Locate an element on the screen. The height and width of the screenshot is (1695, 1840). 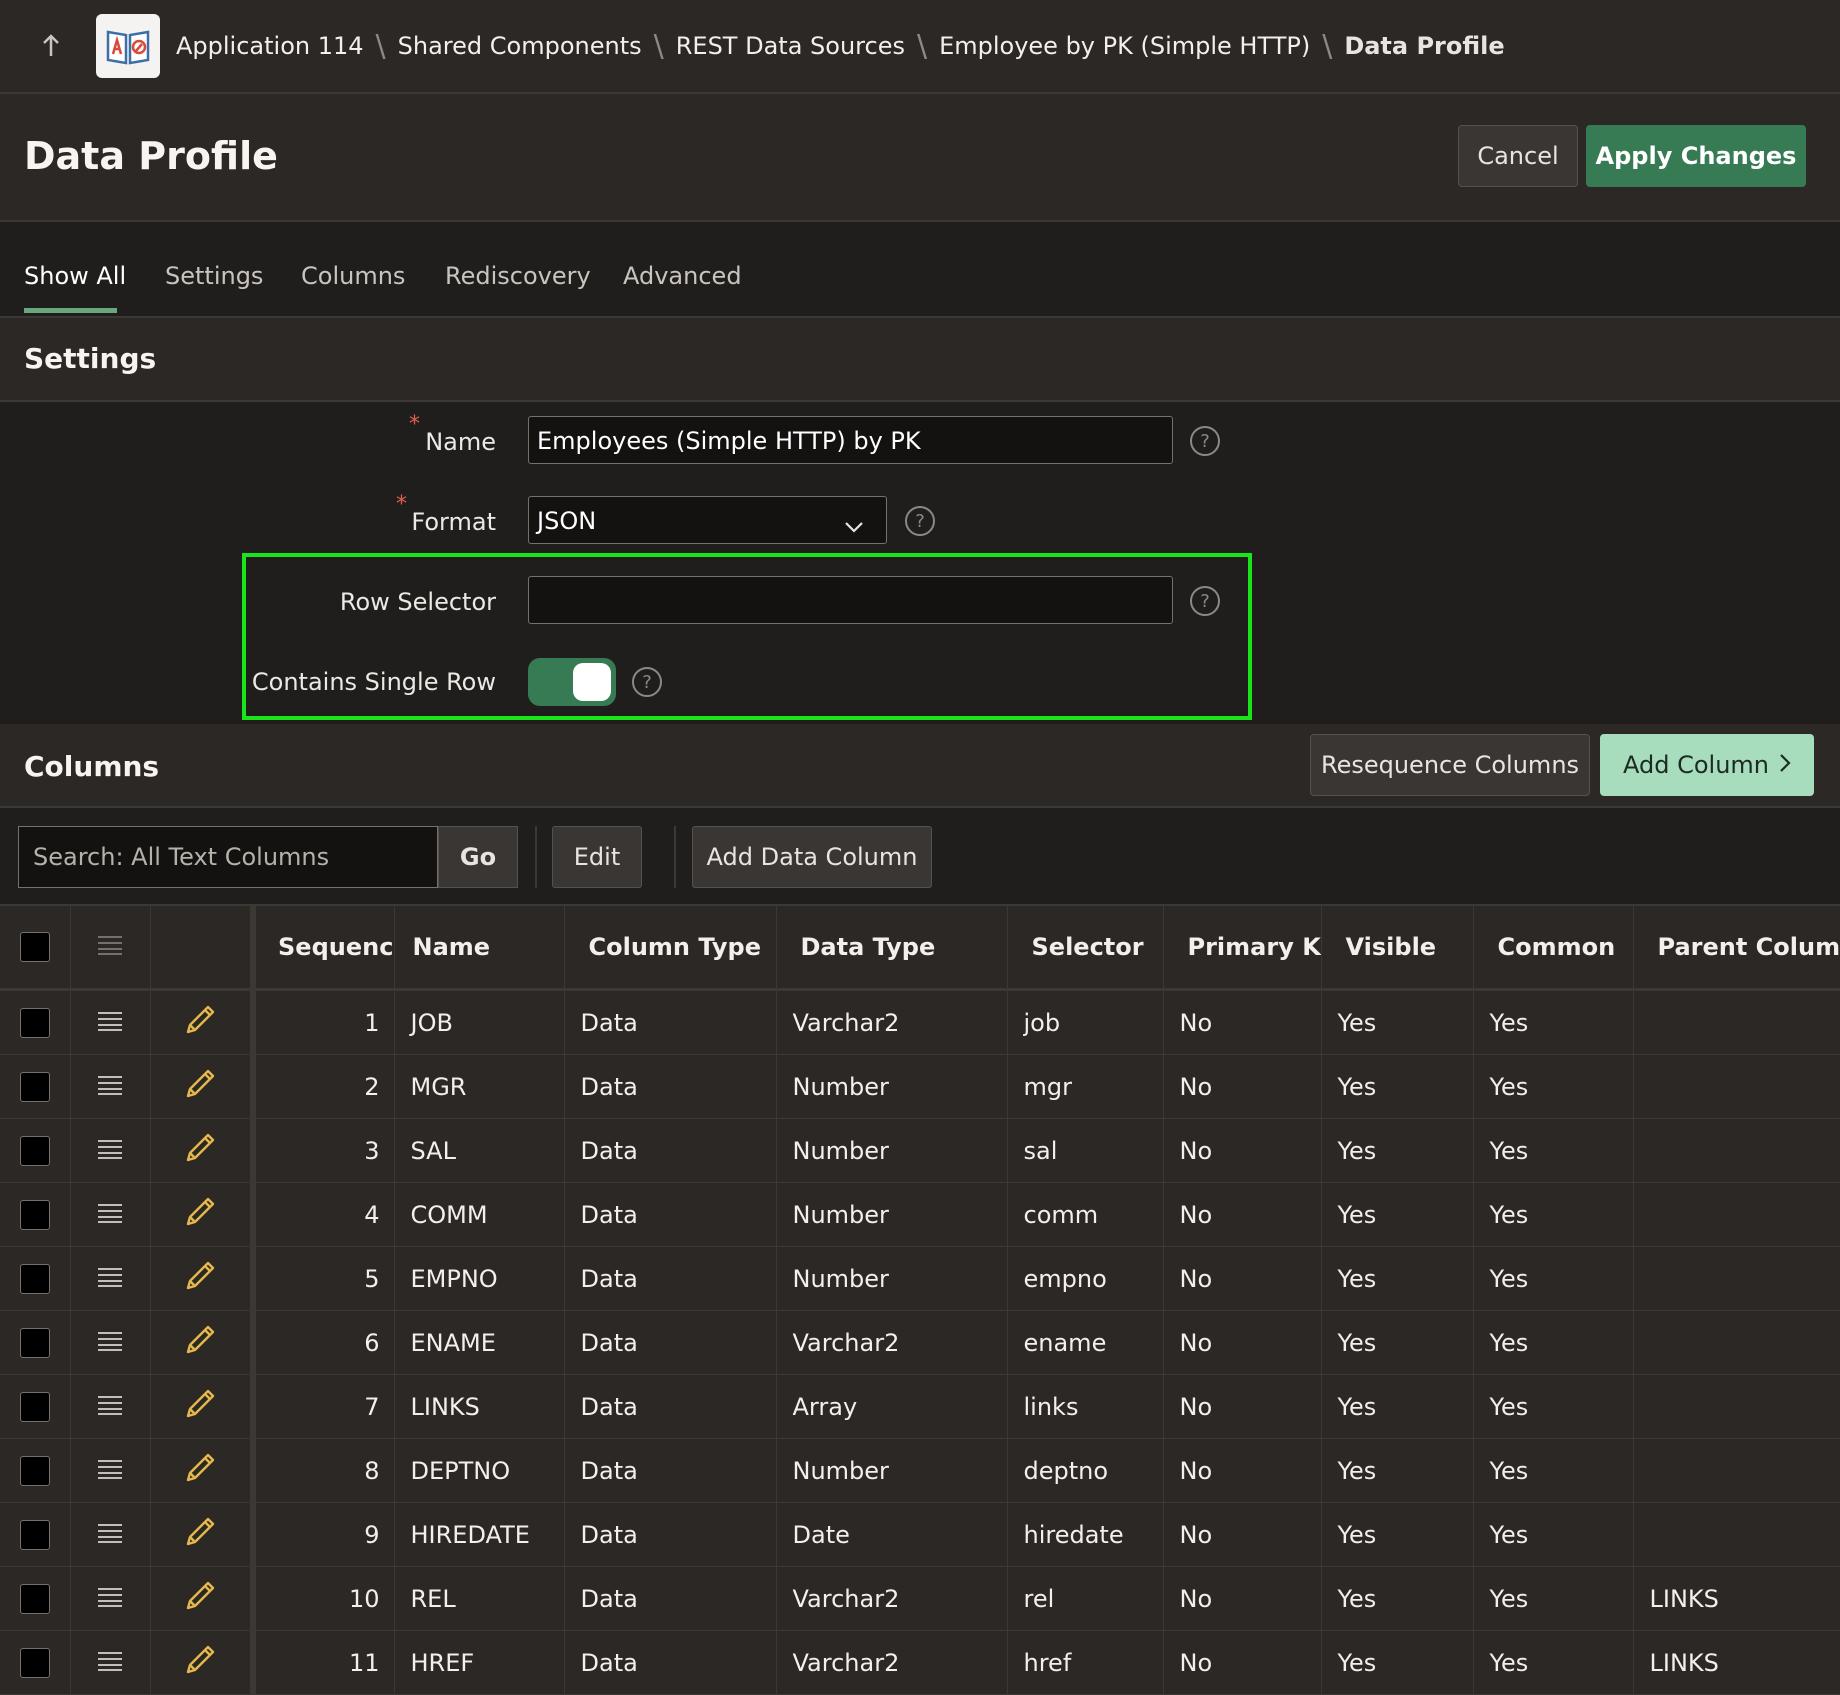
cell-sequence: 9 is located at coordinates (324, 1534).